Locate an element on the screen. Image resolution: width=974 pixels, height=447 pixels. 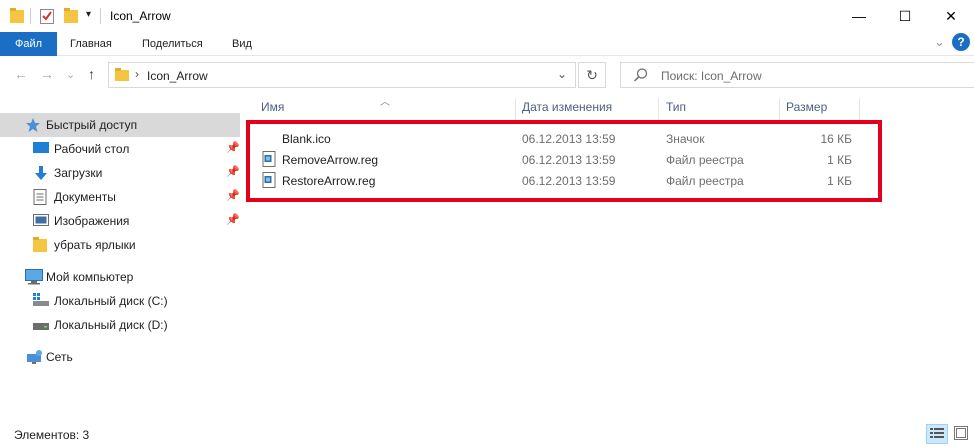
sidebar-item-desktop: Рабочий стол 📌 is located at coordinates (120, 149).